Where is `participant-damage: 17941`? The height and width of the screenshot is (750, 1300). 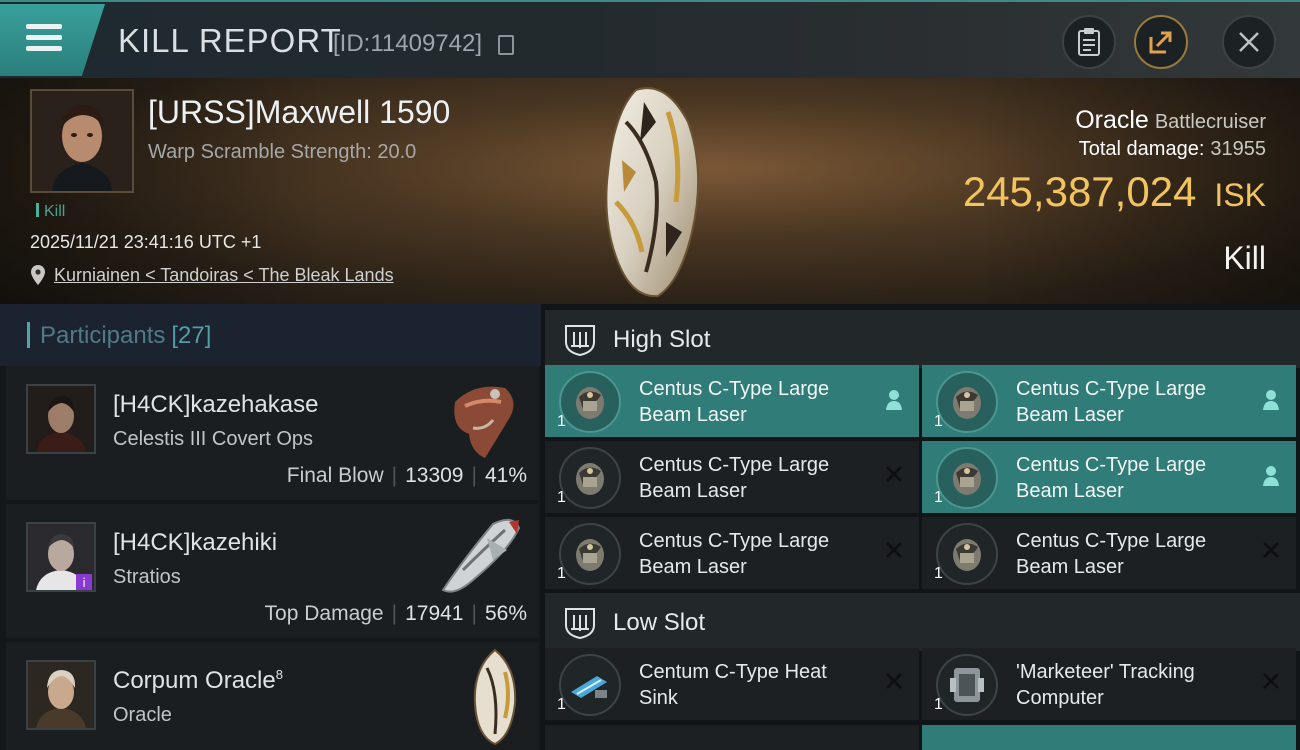
participant-damage: 17941 is located at coordinates (434, 613).